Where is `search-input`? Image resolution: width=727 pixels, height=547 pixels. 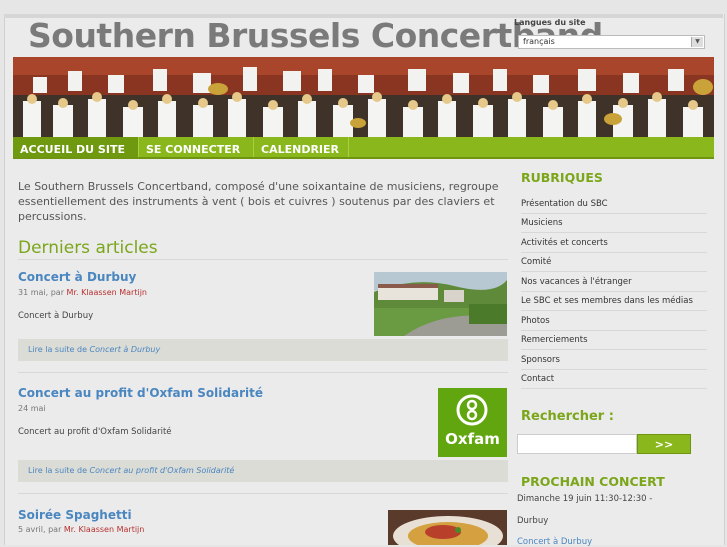 search-input is located at coordinates (577, 444).